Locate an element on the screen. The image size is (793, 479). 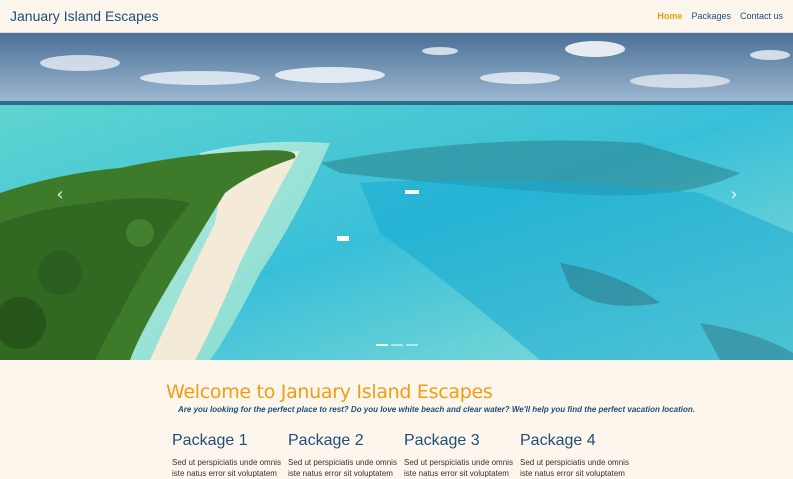
carousel-next-icon: › is located at coordinates (734, 195).